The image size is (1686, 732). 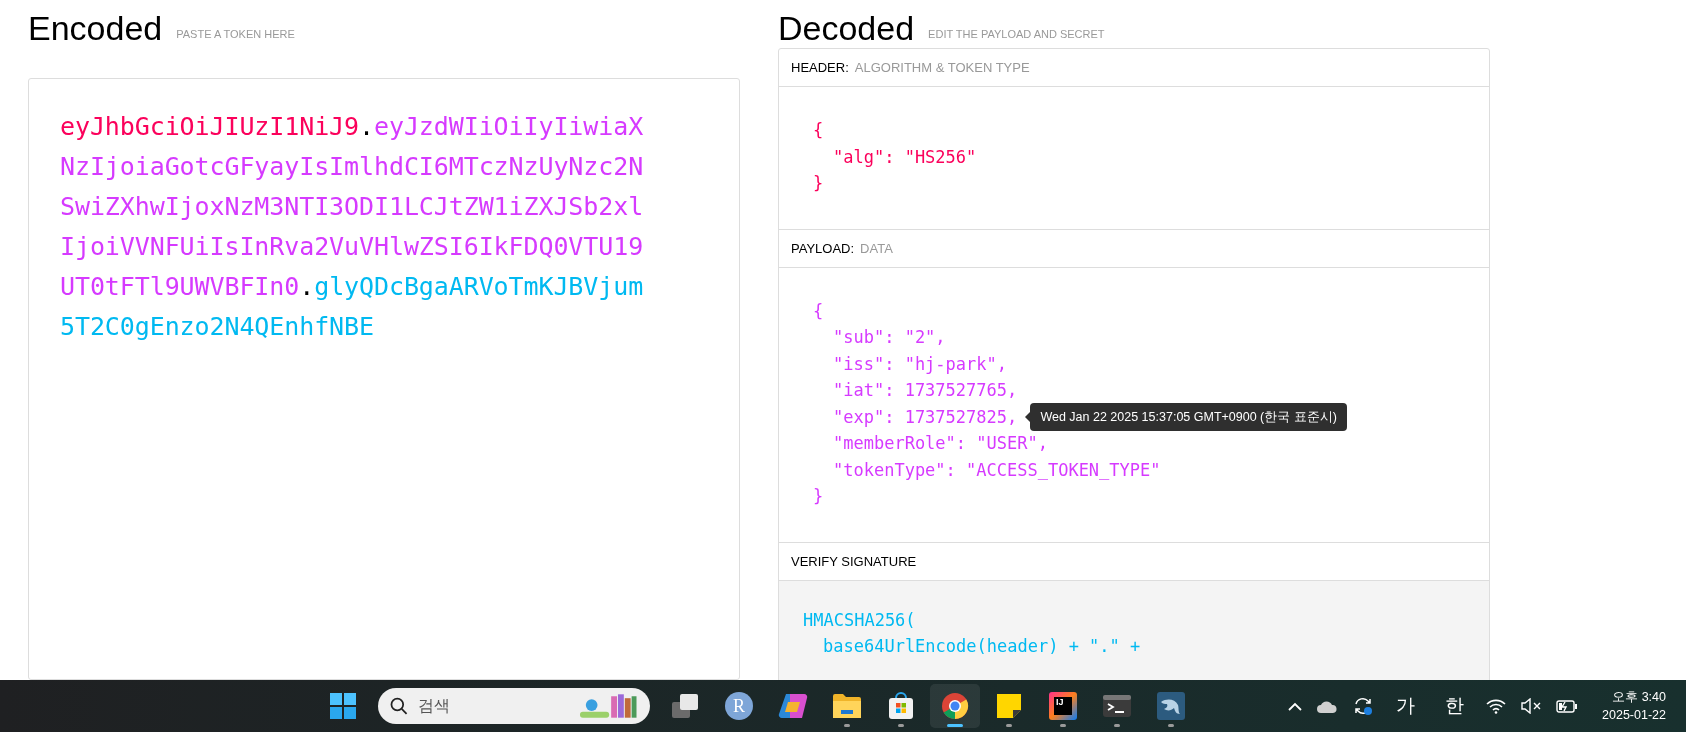 I want to click on folder-icon, so click(x=847, y=706).